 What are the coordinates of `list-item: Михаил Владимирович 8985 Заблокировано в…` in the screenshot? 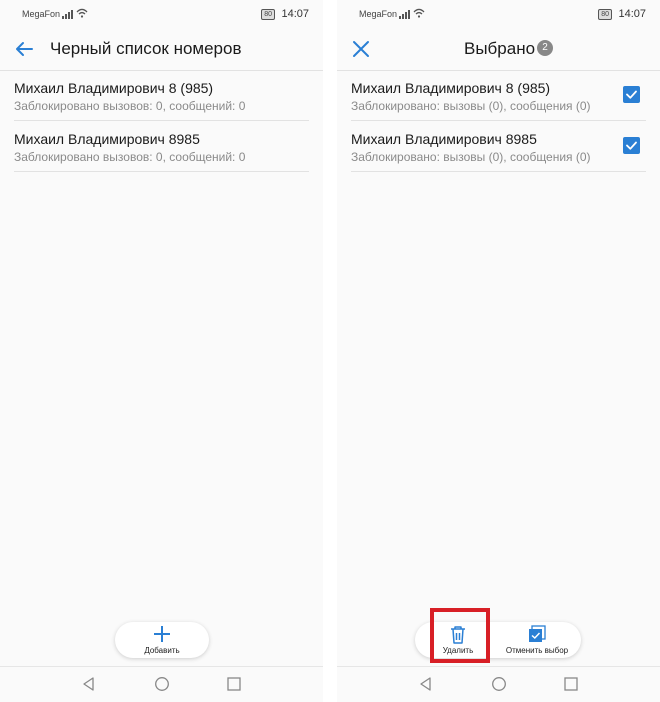 It's located at (161, 146).